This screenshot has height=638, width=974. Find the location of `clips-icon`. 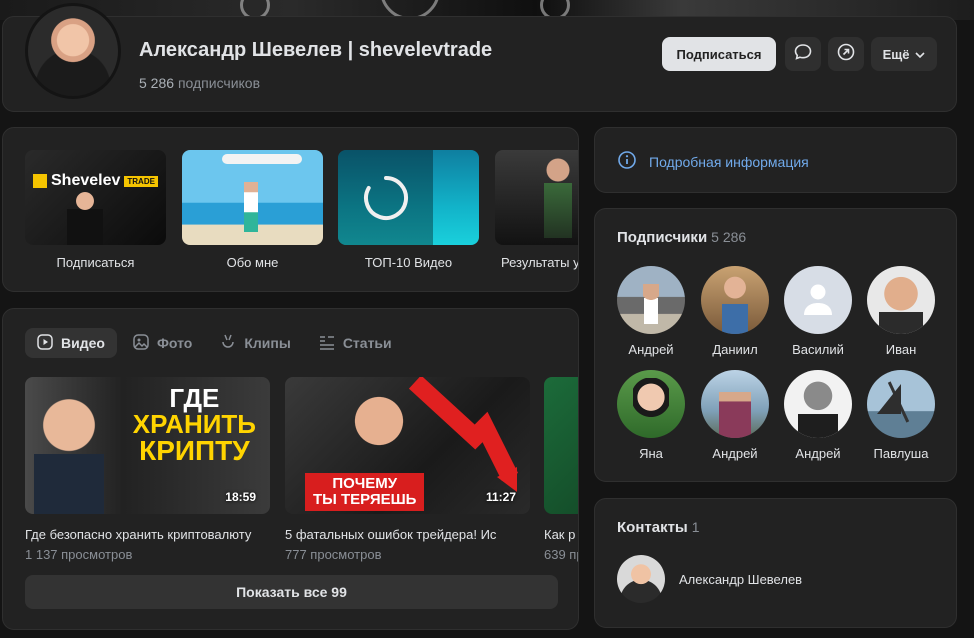

clips-icon is located at coordinates (228, 343).